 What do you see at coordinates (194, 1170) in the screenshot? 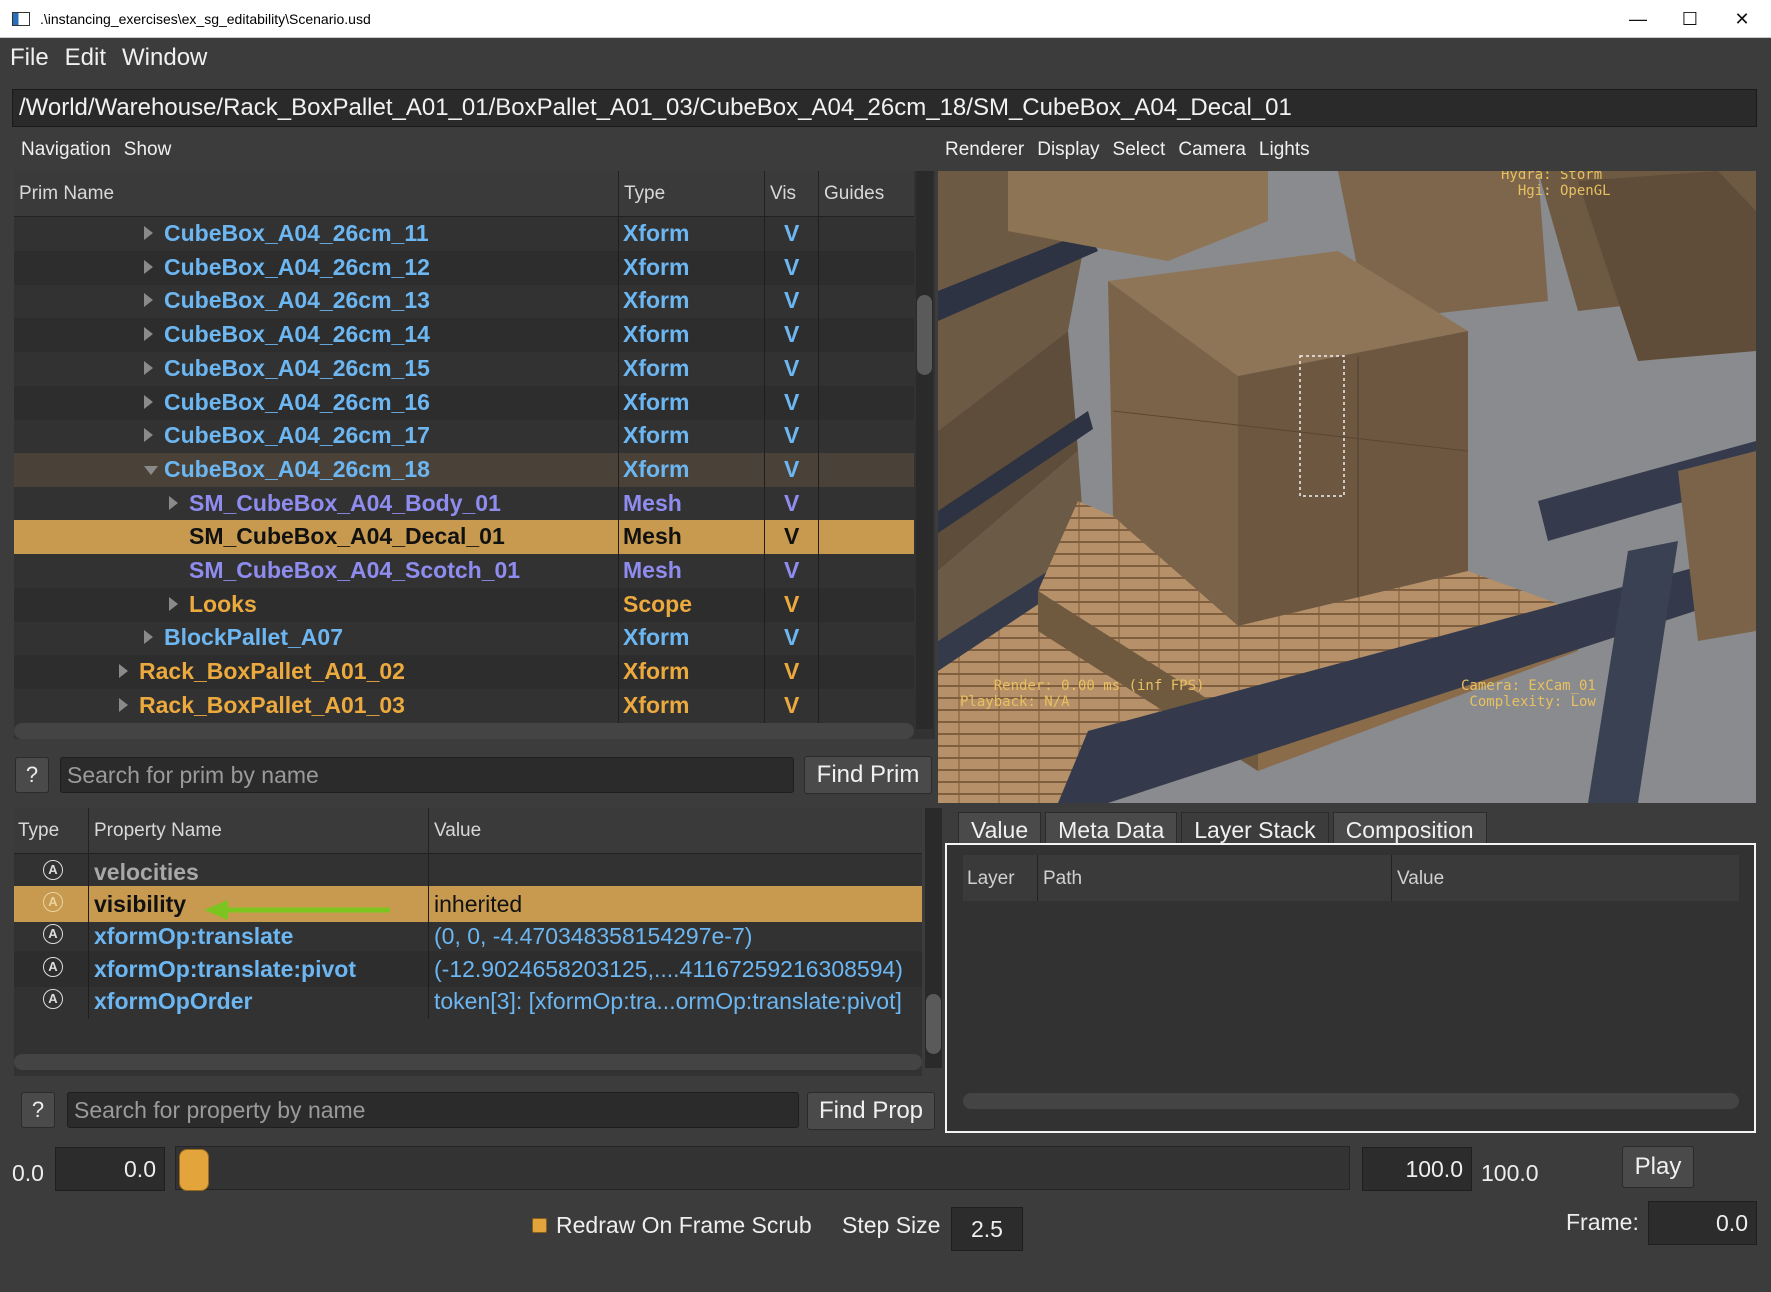
I see `timeline-slider-handle` at bounding box center [194, 1170].